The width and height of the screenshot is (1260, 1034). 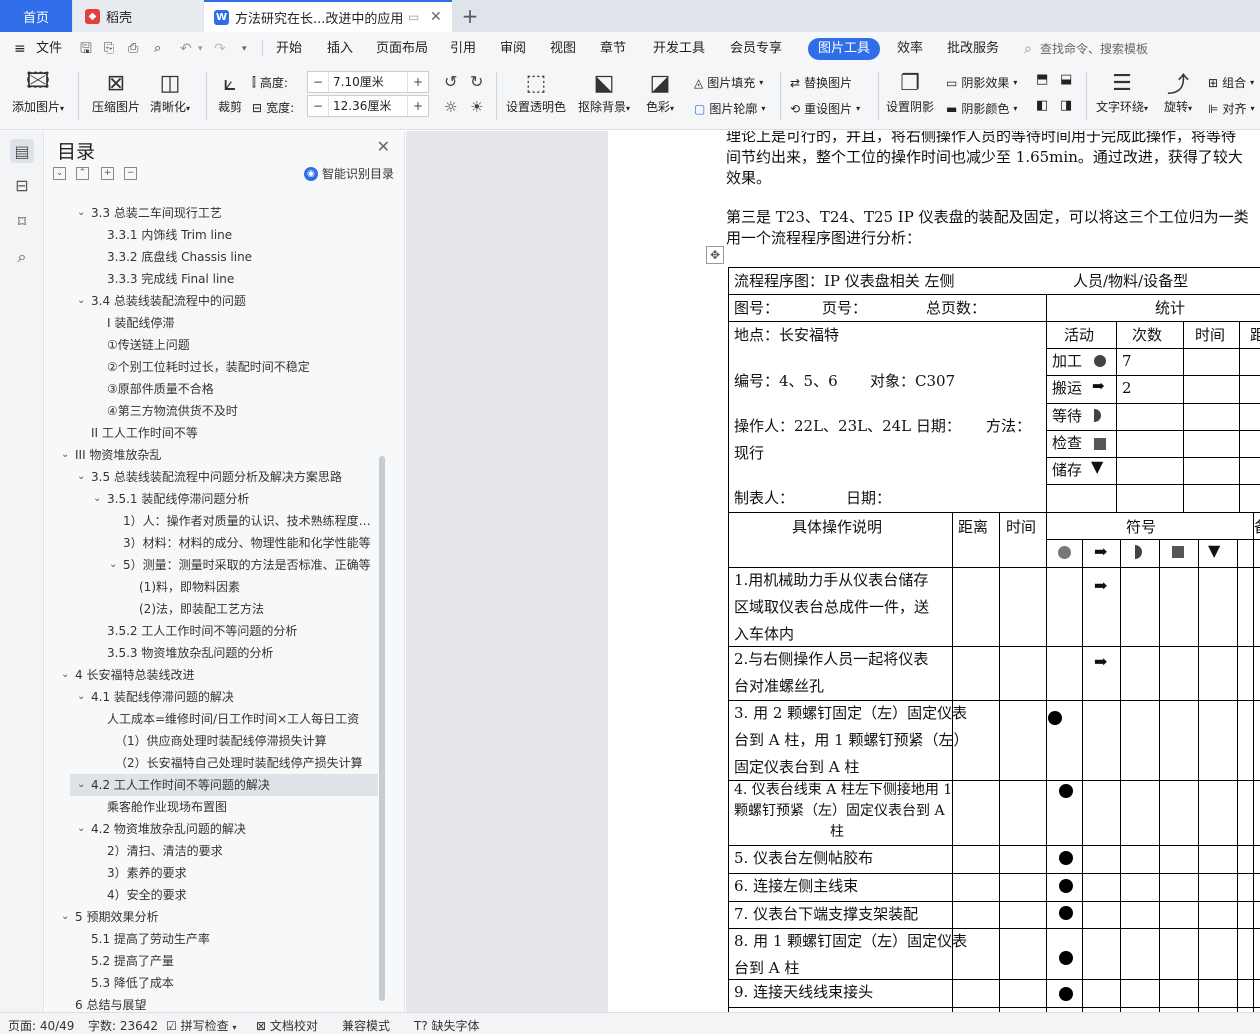 What do you see at coordinates (660, 91) in the screenshot?
I see `color-button: ◪ 色彩▾` at bounding box center [660, 91].